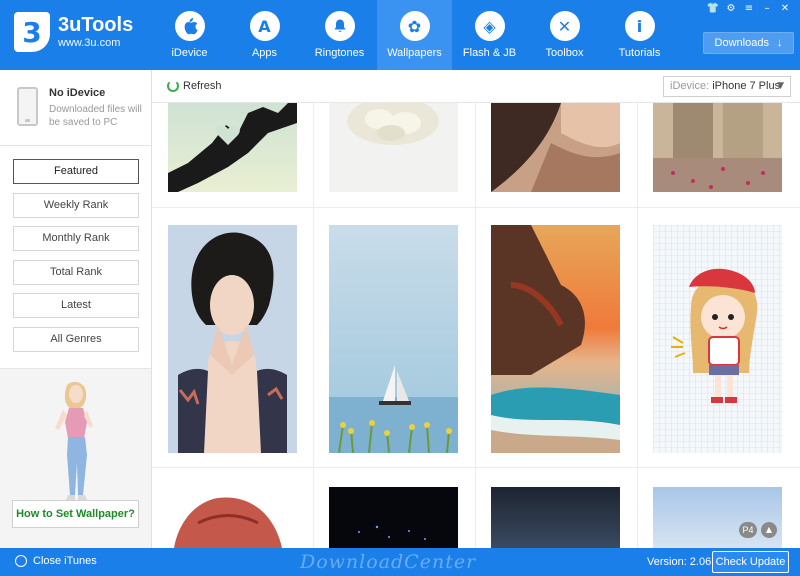  I want to click on settings-icon: ⚙, so click(731, 9).